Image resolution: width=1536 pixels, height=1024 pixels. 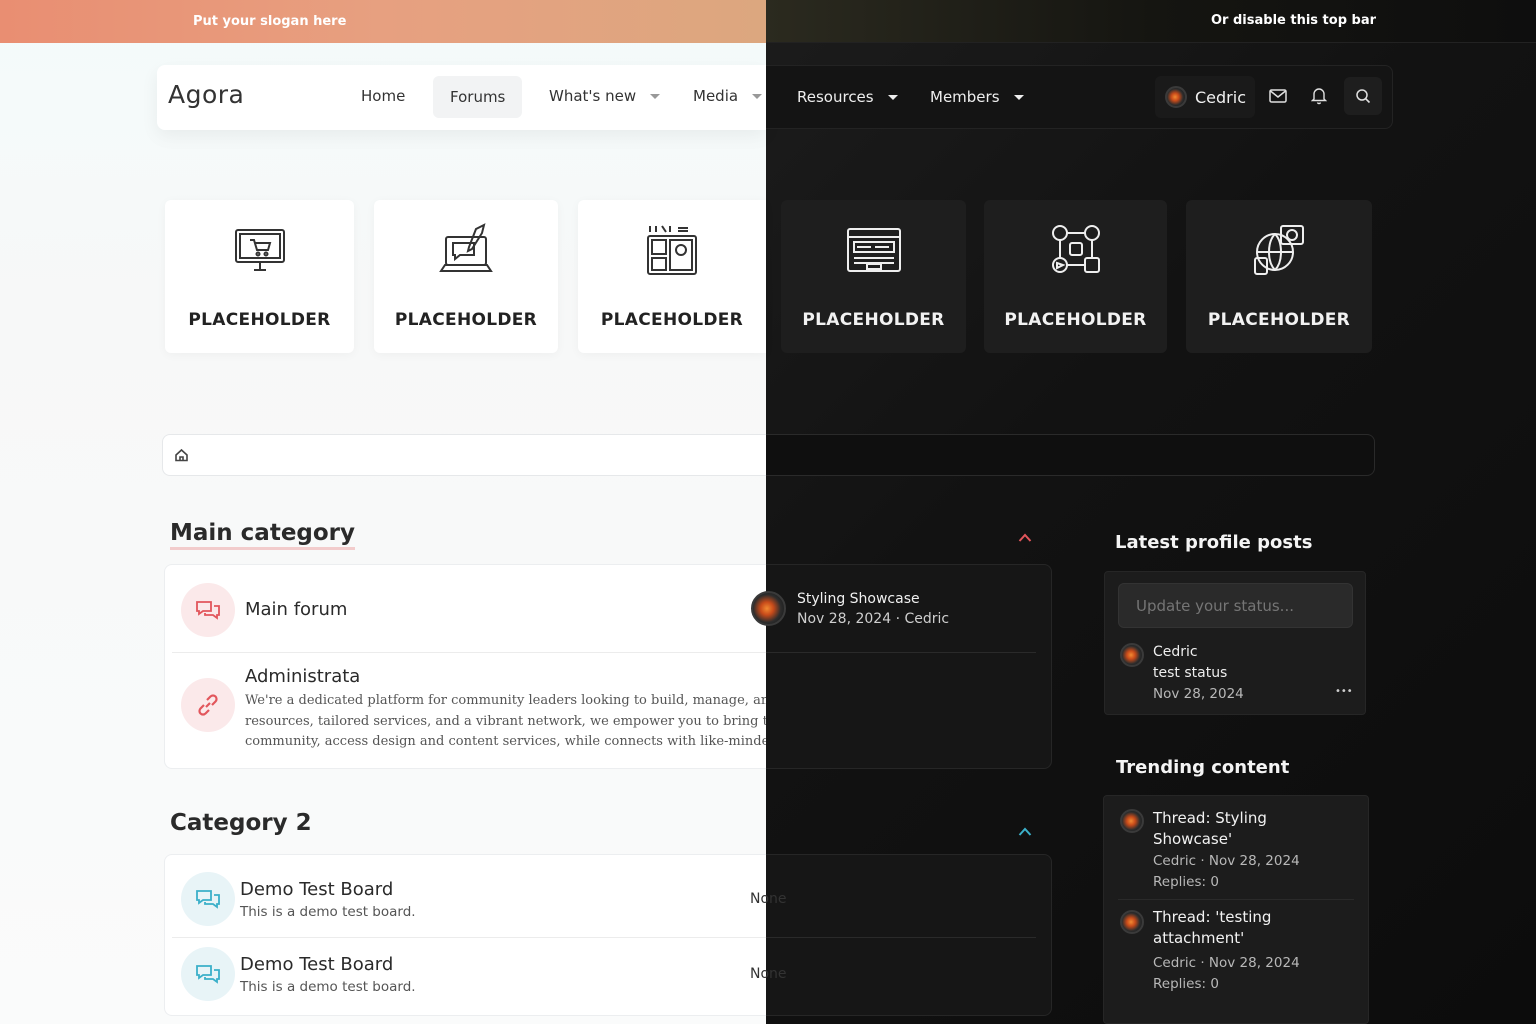 What do you see at coordinates (1198, 694) in the screenshot?
I see `profile-post-date: Nov 28, 2024` at bounding box center [1198, 694].